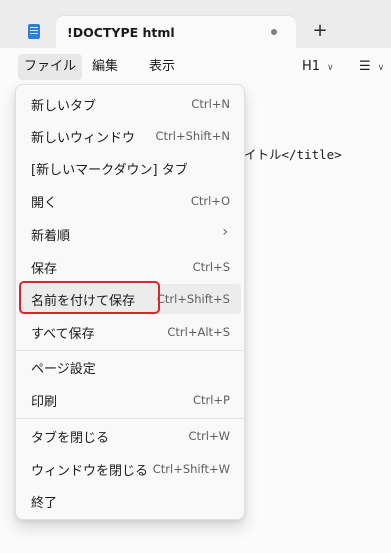  Describe the element at coordinates (130, 332) in the screenshot. I see `menu-item-save-all: すべて保存 Ctrl+Alt+S` at that location.